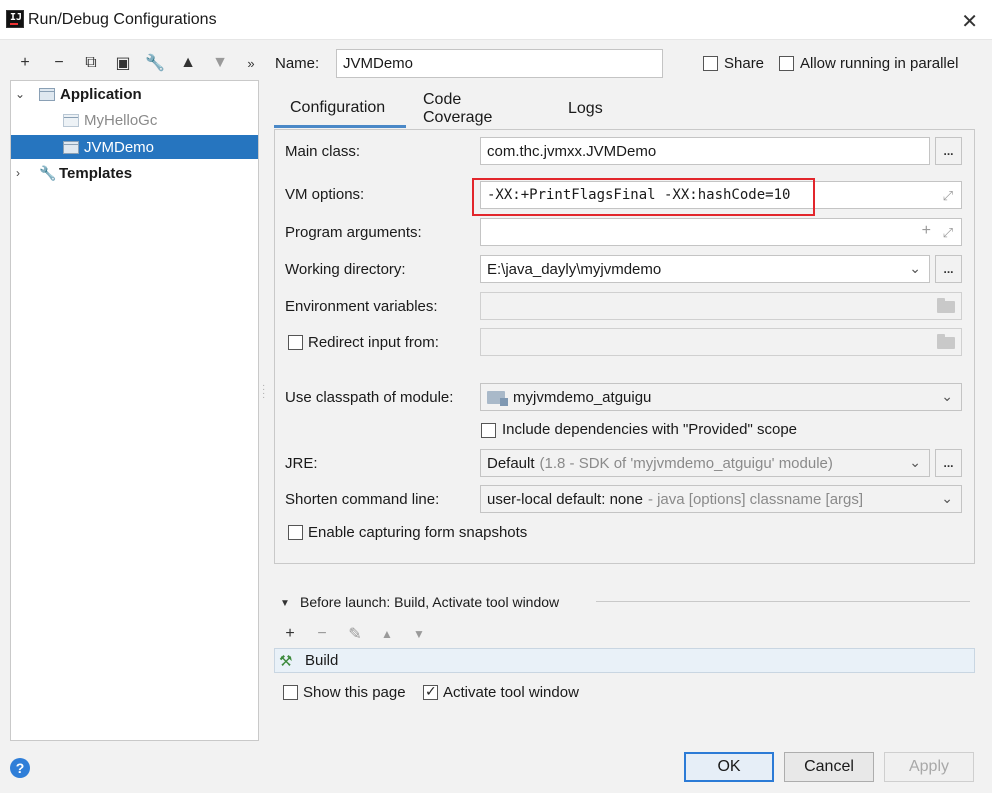 This screenshot has width=992, height=793. Describe the element at coordinates (20, 768) in the screenshot. I see `help-icon: ?` at that location.